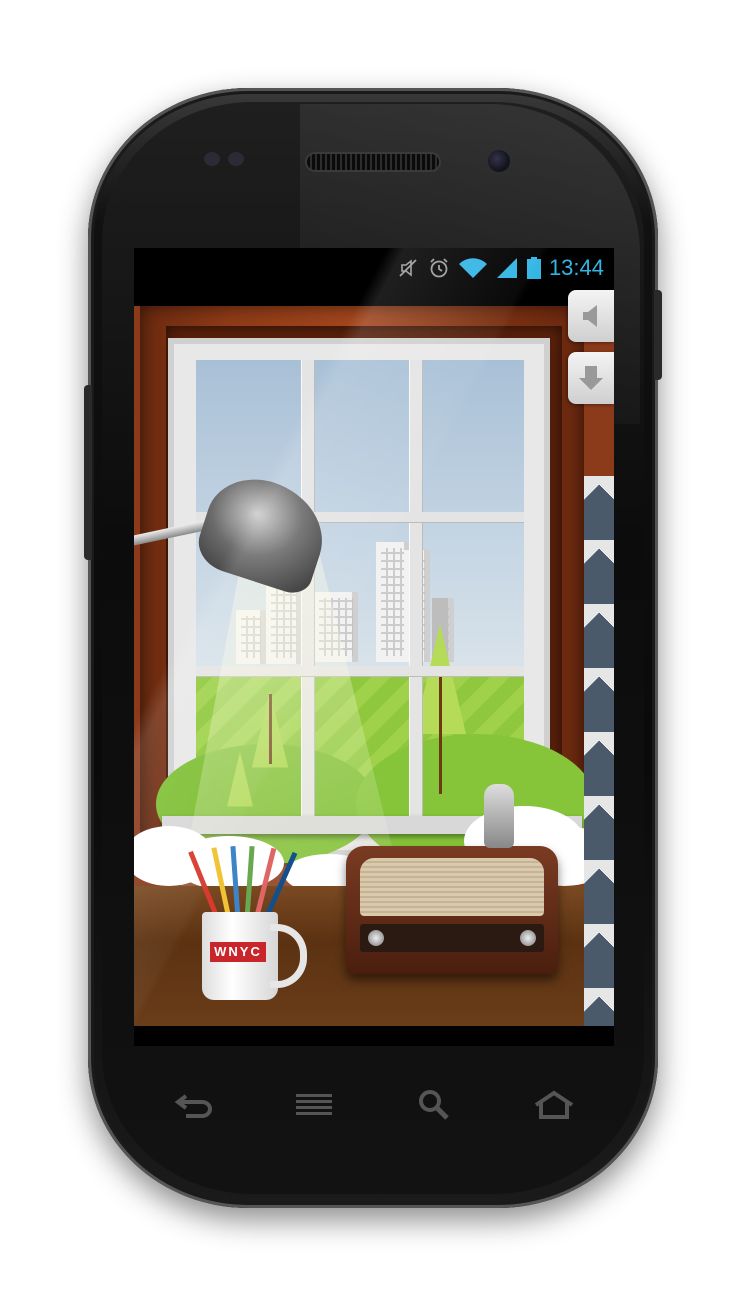 This screenshot has height=1308, width=749. I want to click on wnyc-logo: WNYC, so click(238, 952).